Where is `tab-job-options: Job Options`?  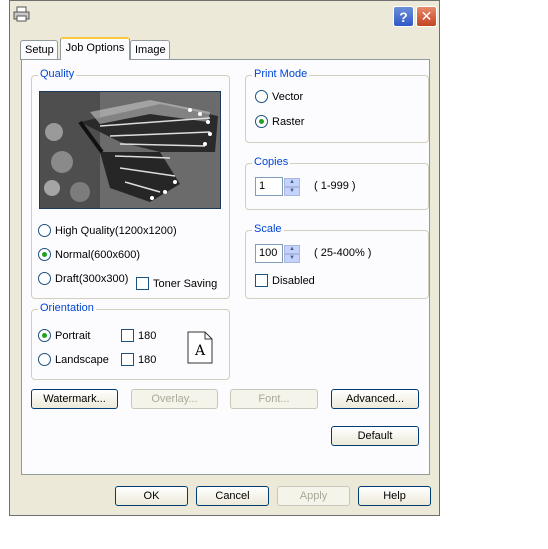
tab-job-options: Job Options is located at coordinates (95, 48).